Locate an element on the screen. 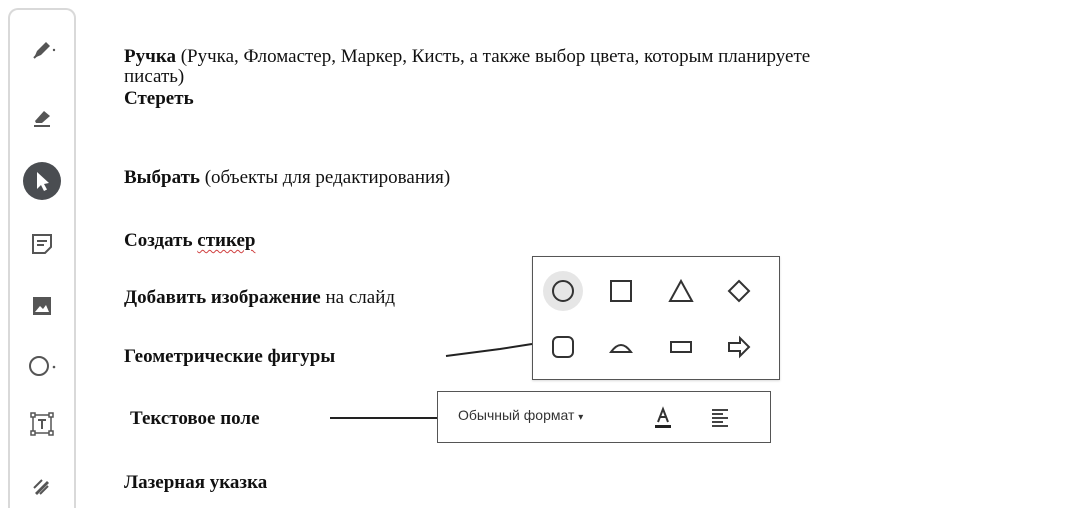  align-left-icon is located at coordinates (720, 418).